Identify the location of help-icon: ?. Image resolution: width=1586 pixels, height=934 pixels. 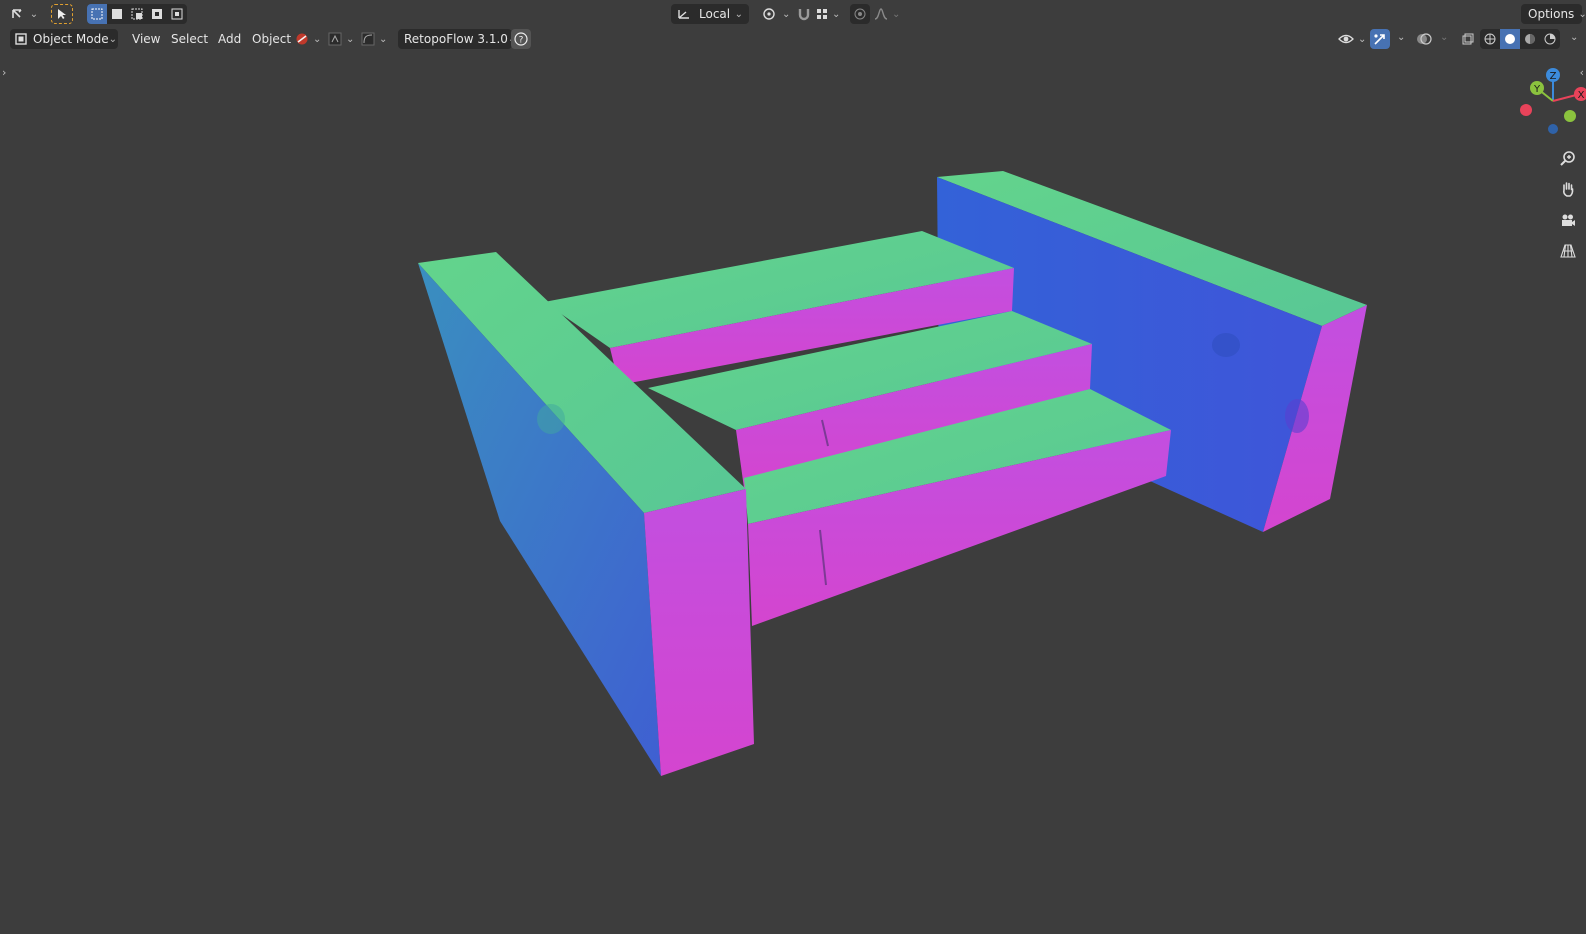
(521, 39).